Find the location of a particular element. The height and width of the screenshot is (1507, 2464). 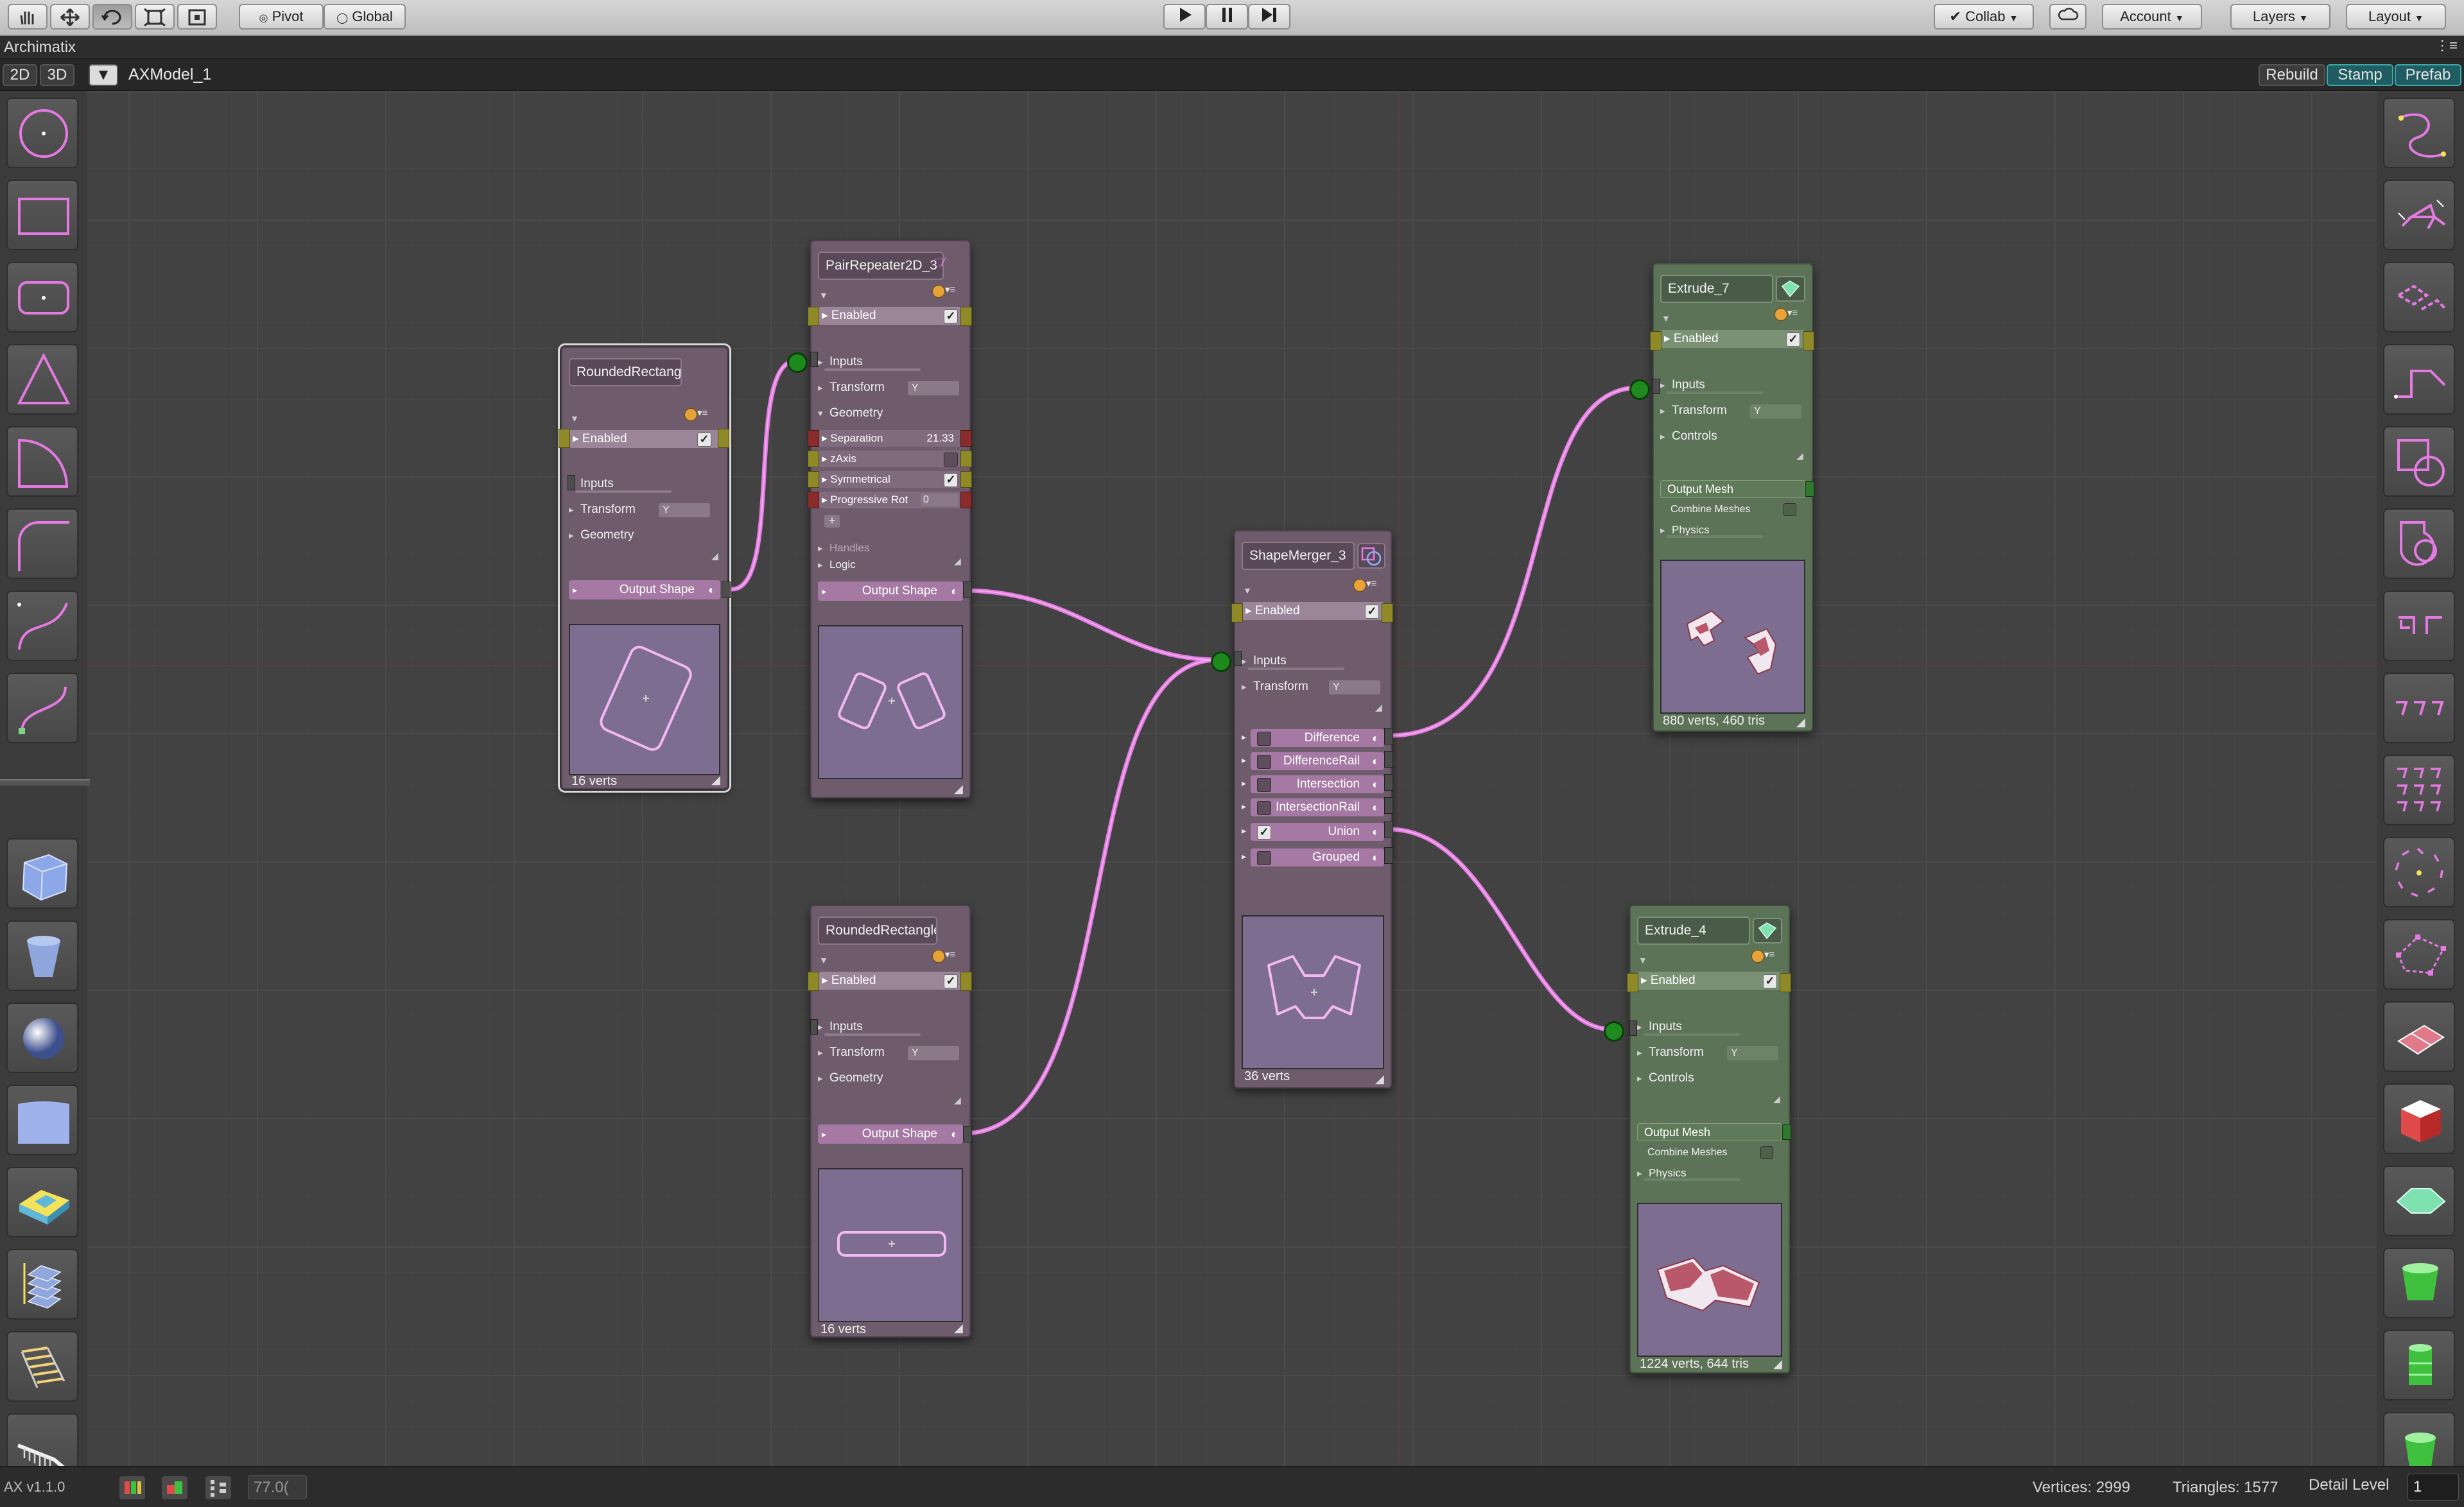

triangle-shape-button is located at coordinates (42, 379).